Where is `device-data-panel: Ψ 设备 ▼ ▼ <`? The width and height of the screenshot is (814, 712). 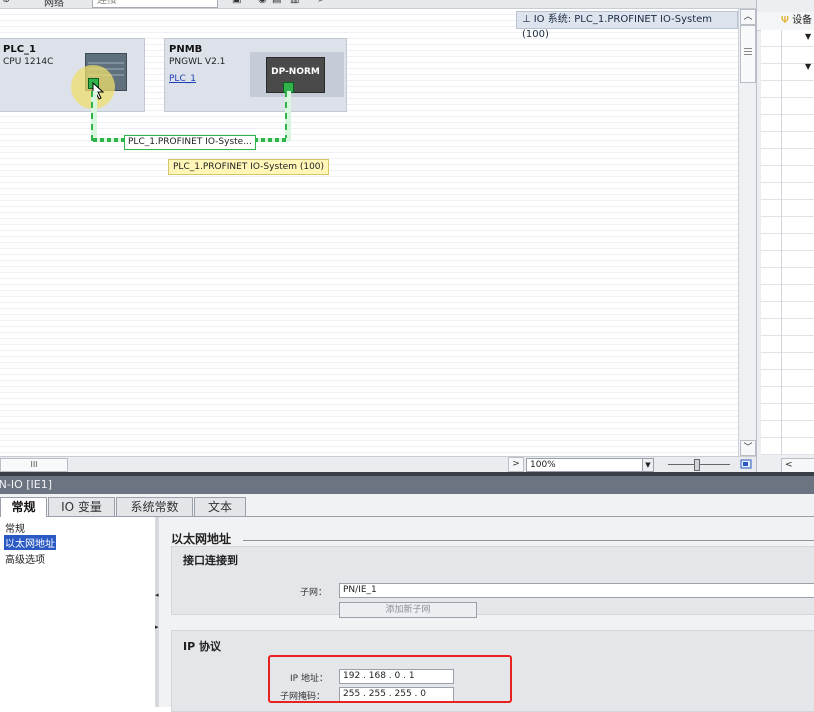 device-data-panel: Ψ 设备 ▼ ▼ < is located at coordinates (785, 236).